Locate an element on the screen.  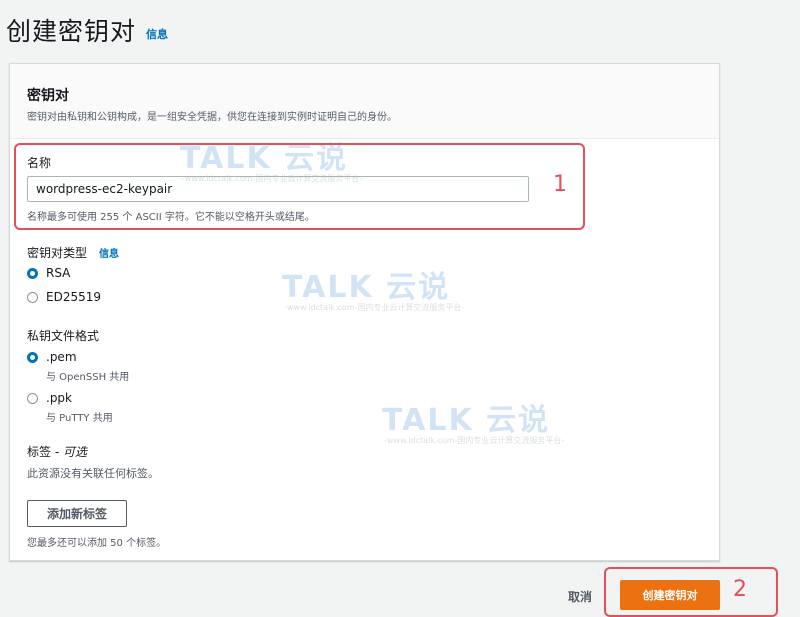
radio-pem: .pem is located at coordinates (52, 357).